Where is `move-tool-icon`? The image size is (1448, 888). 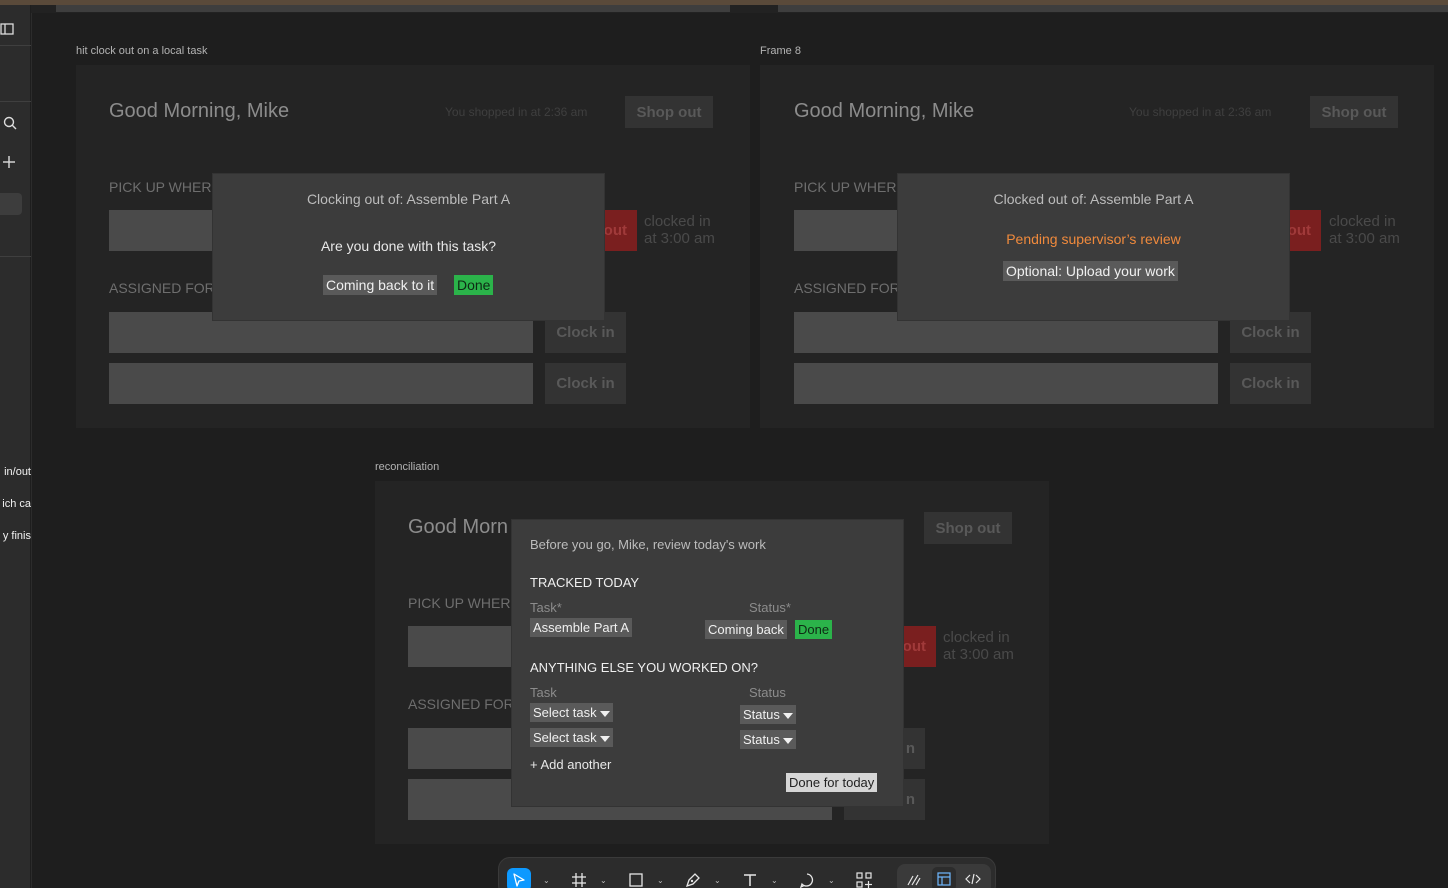
move-tool-icon is located at coordinates (519, 878).